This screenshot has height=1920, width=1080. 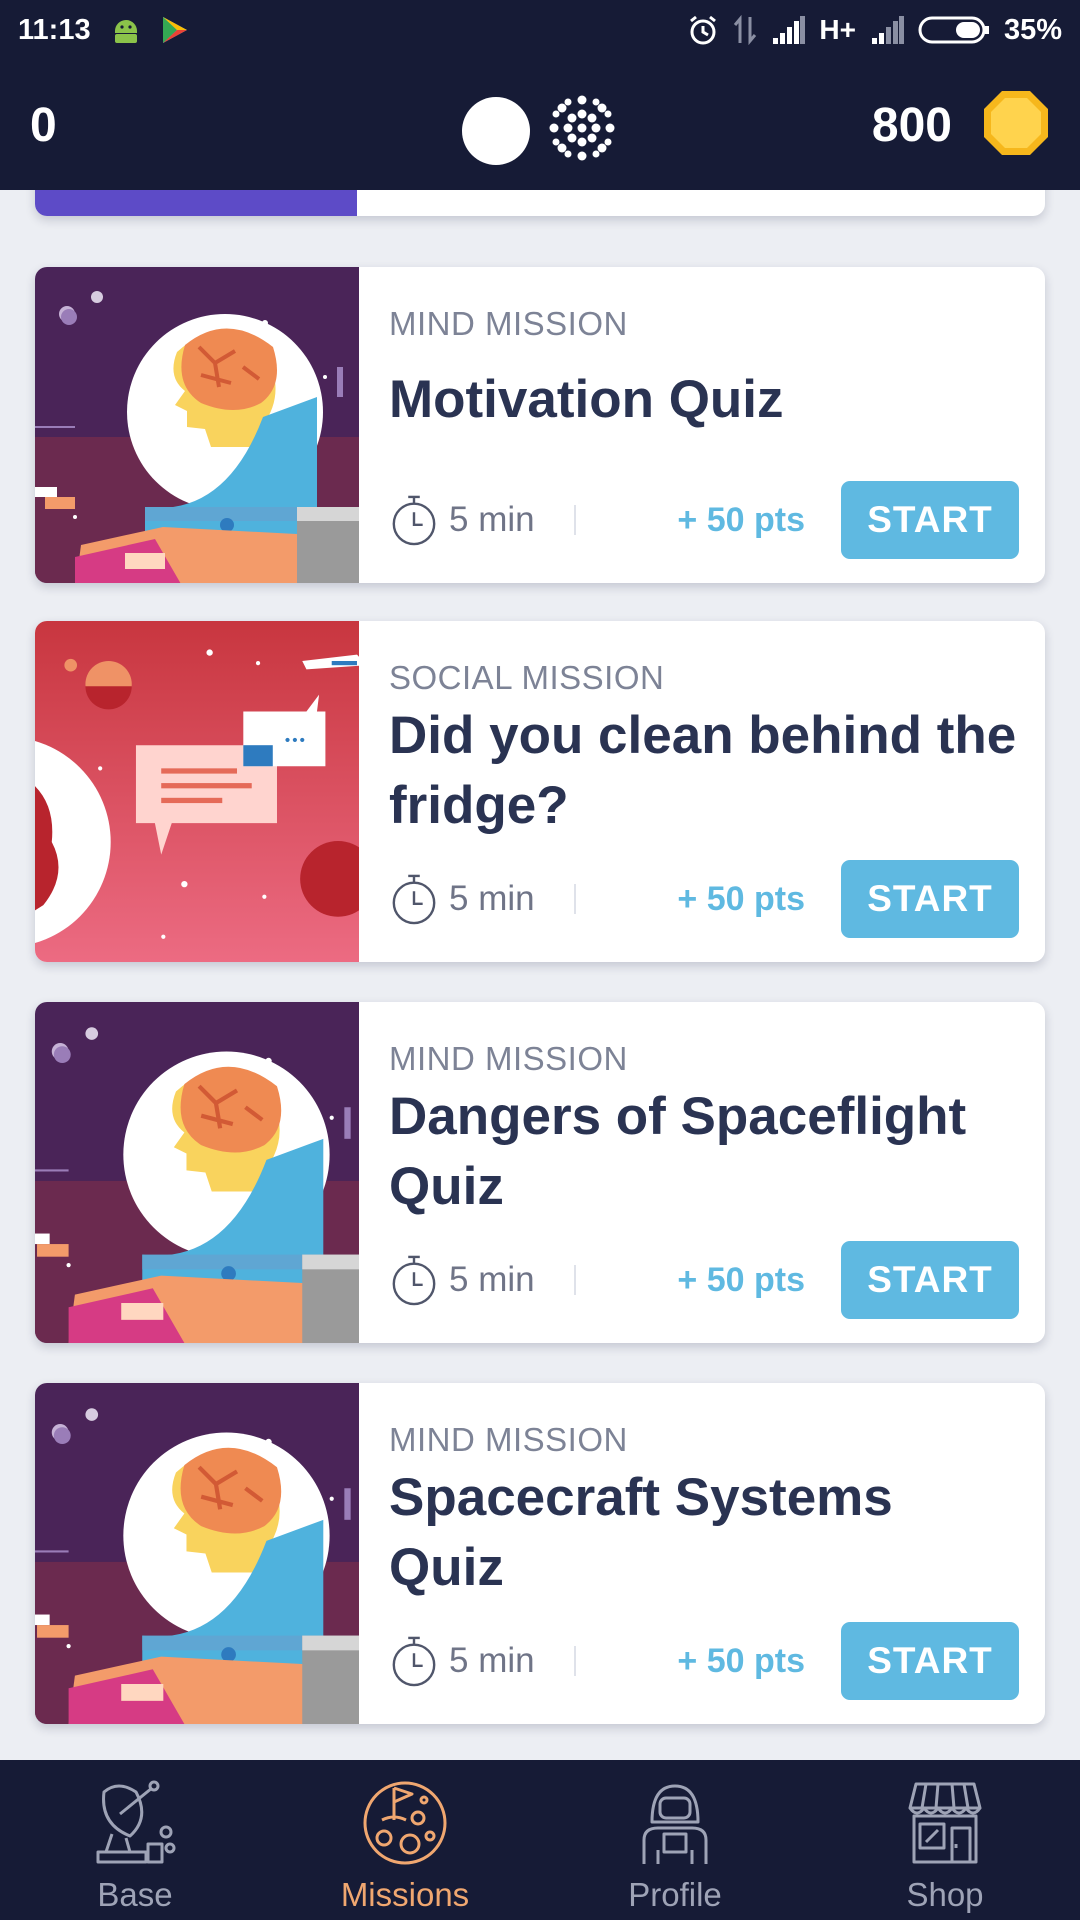 I want to click on network-type: H+, so click(x=837, y=29).